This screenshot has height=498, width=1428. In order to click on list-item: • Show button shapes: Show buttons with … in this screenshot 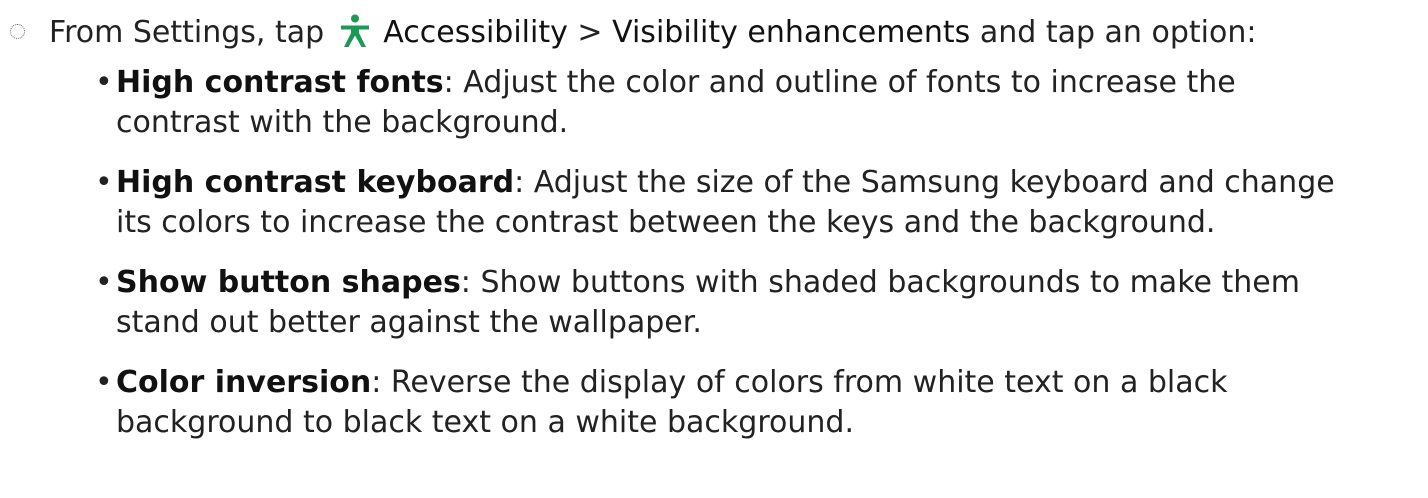, I will do `click(755, 303)`.